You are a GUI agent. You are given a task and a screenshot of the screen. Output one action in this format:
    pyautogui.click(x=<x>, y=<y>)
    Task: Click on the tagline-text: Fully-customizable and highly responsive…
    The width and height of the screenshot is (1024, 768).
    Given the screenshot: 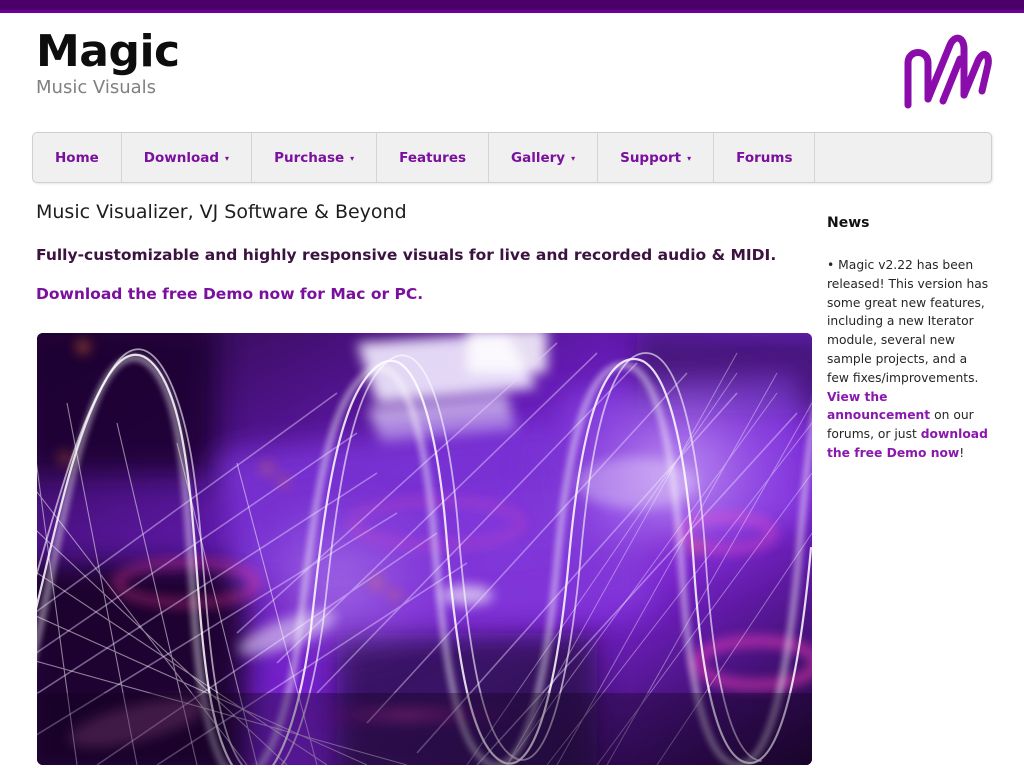 What is the action you would take?
    pyautogui.click(x=406, y=255)
    